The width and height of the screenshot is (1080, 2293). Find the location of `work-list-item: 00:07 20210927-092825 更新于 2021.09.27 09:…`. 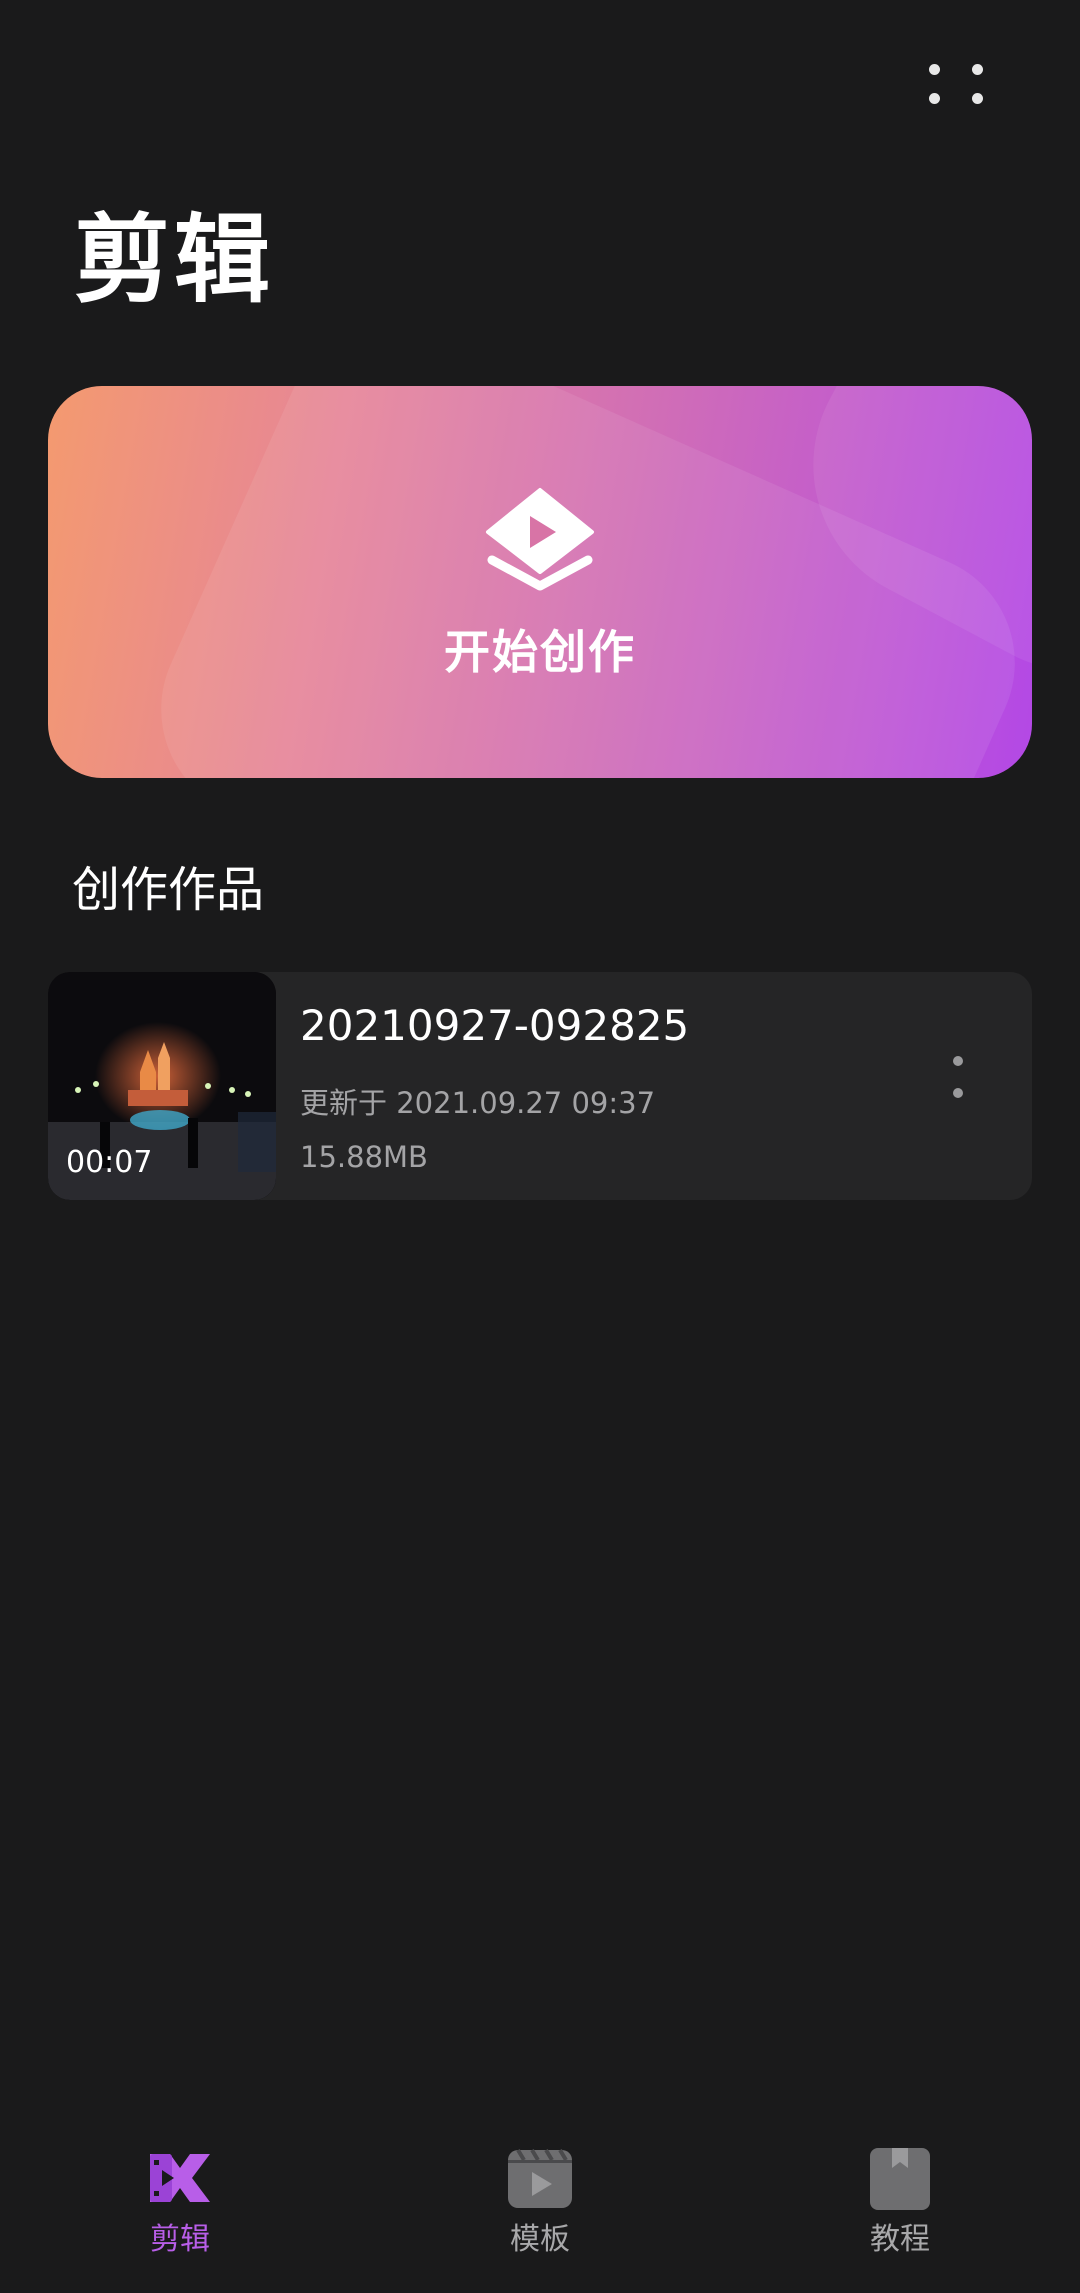

work-list-item: 00:07 20210927-092825 更新于 2021.09.27 09:… is located at coordinates (540, 1086).